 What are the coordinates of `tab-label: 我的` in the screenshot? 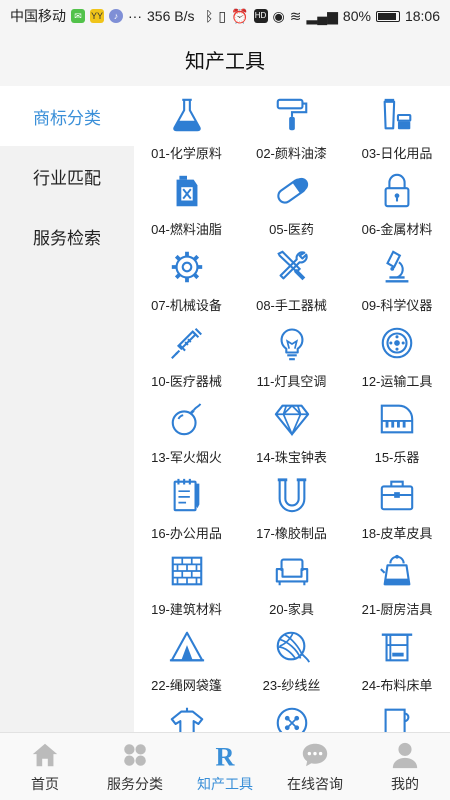 It's located at (405, 783).